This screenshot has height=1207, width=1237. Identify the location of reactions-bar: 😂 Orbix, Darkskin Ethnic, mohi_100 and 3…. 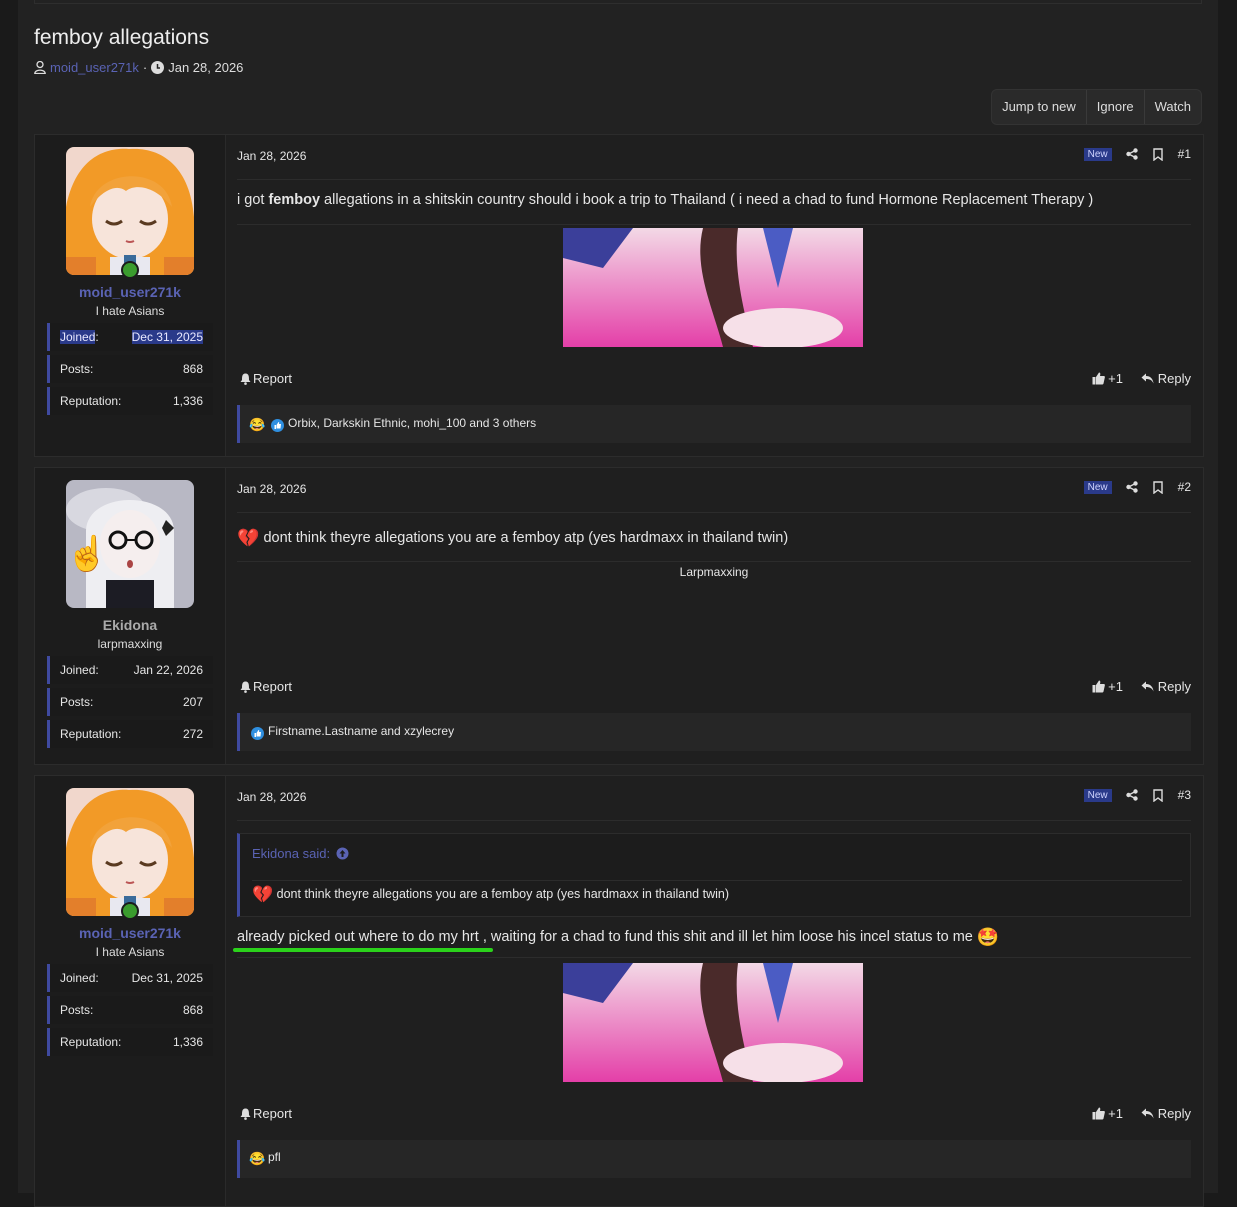
(714, 424).